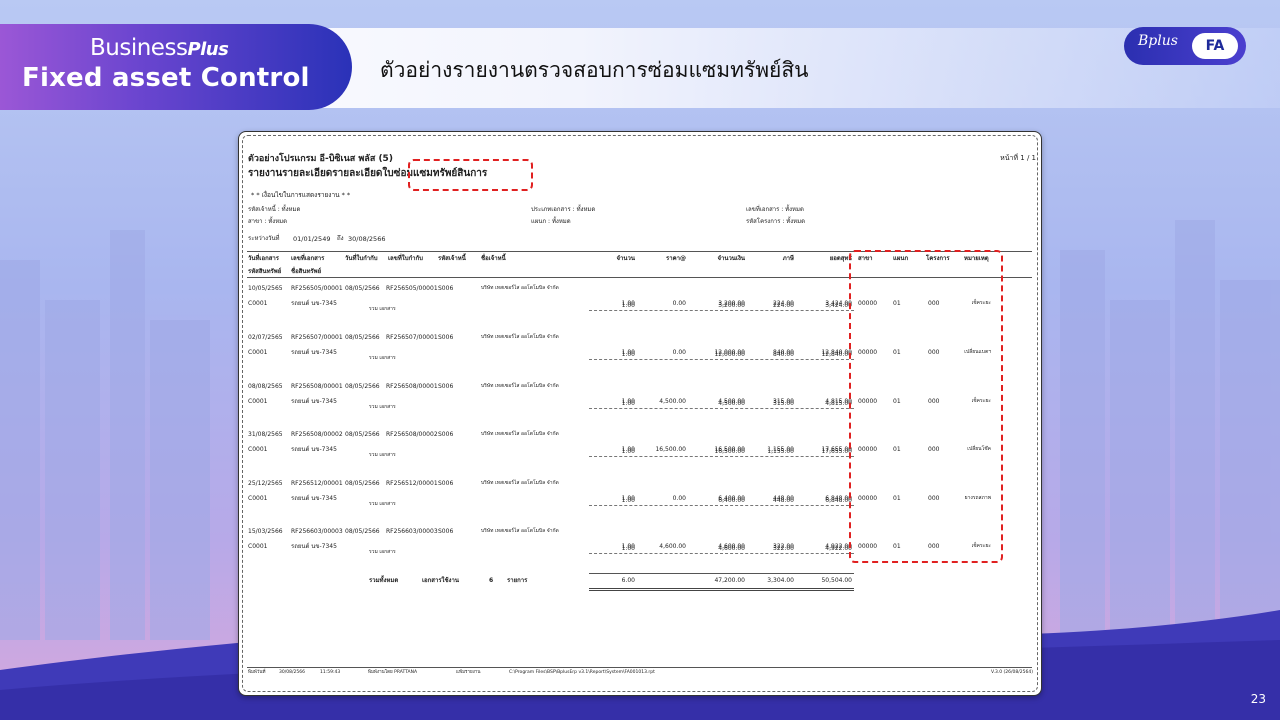 Image resolution: width=1280 pixels, height=720 pixels. Describe the element at coordinates (362, 337) in the screenshot. I see `row-1-inv-date: 08/05/2566` at that location.